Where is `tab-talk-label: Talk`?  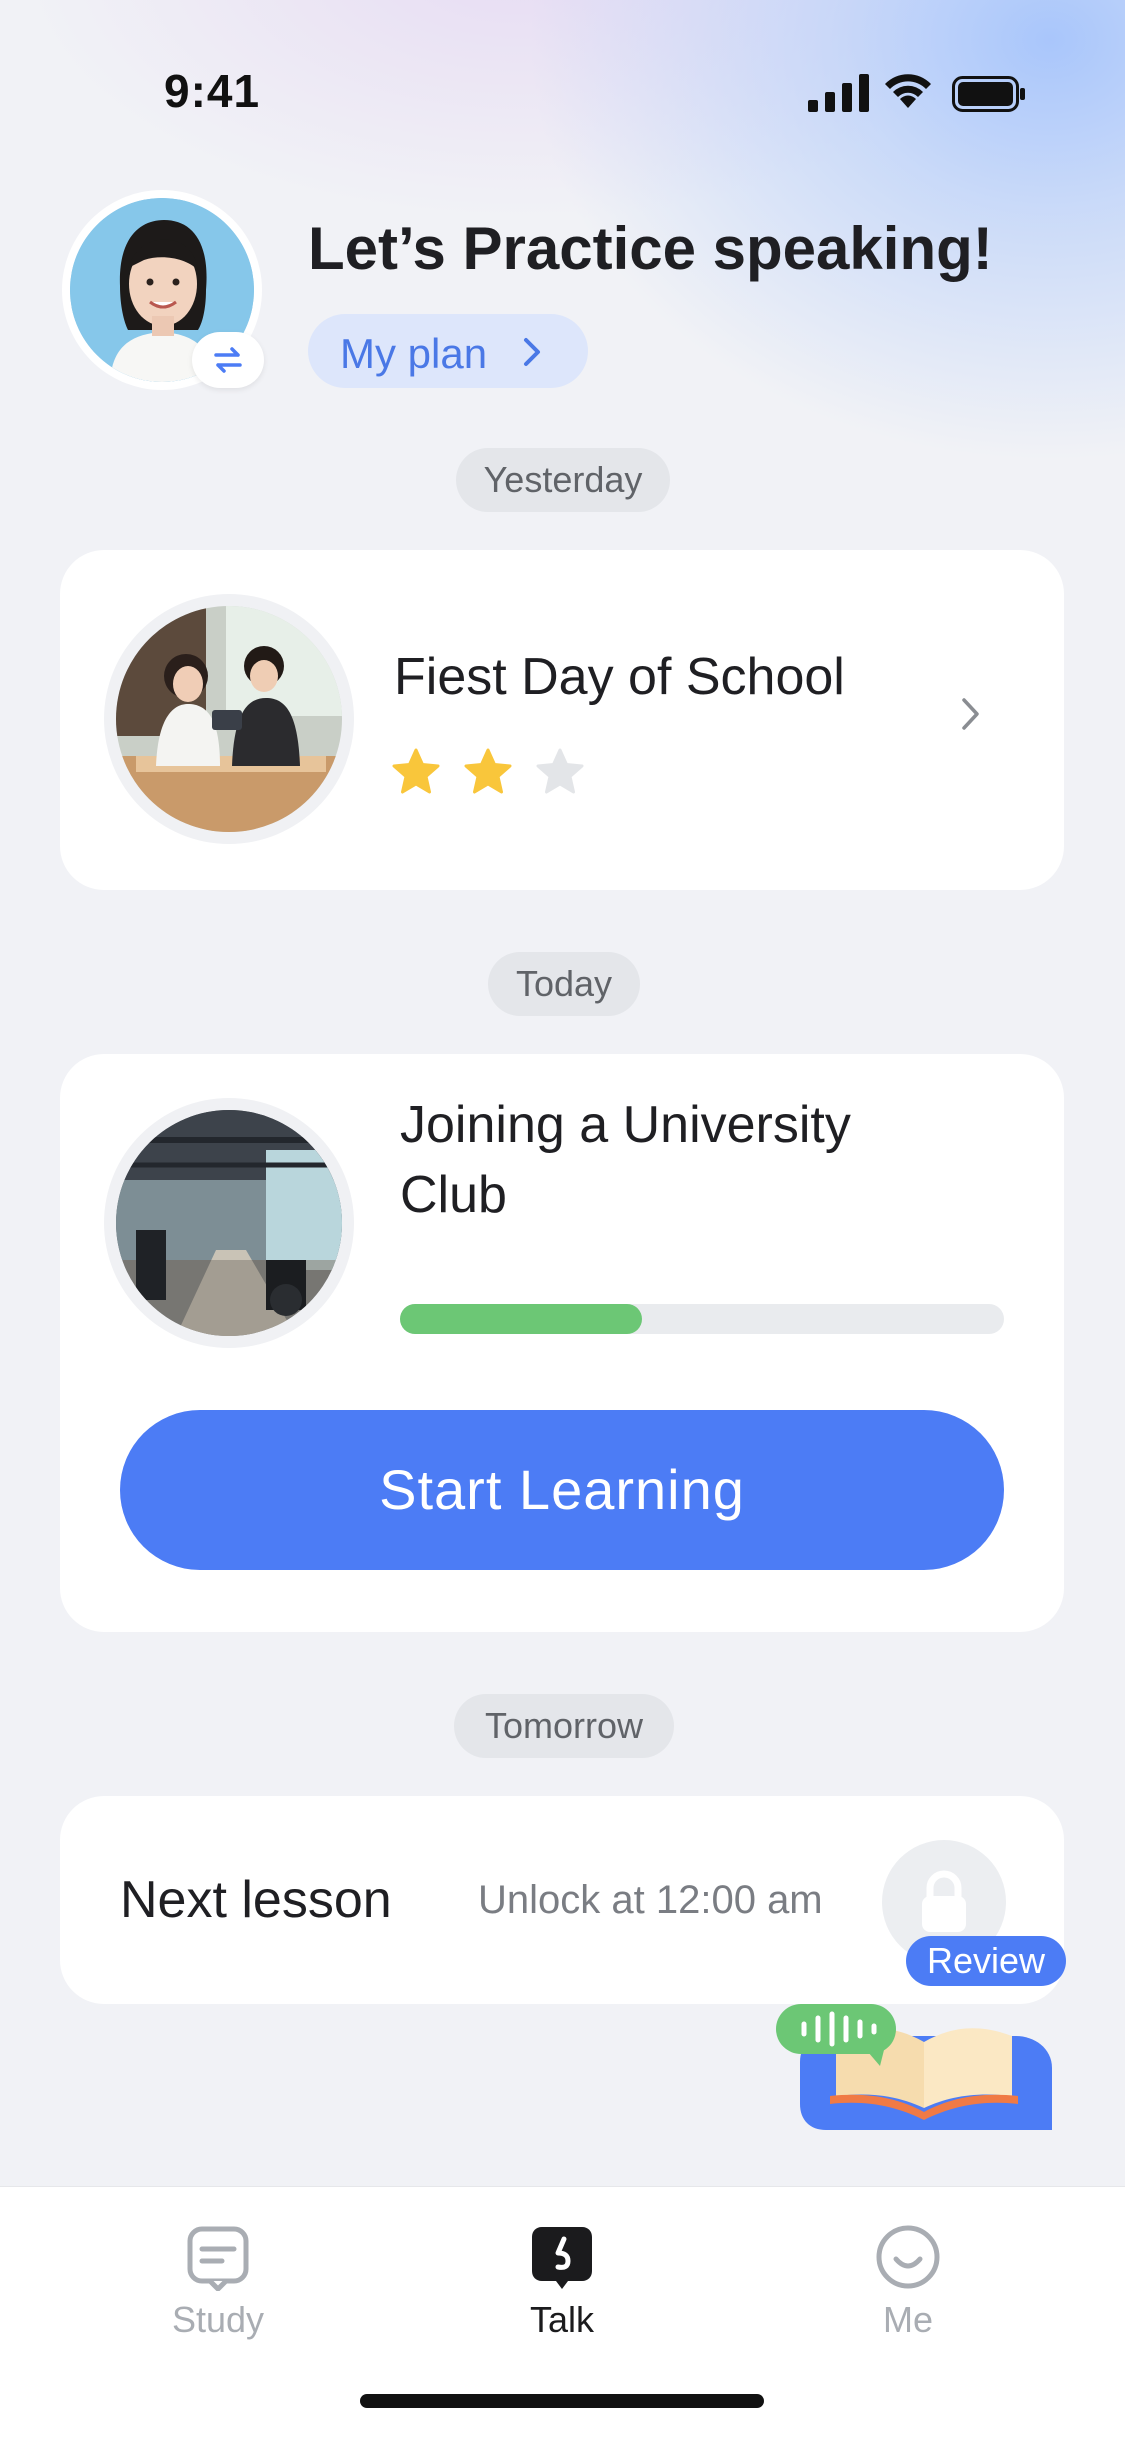 tab-talk-label: Talk is located at coordinates (562, 2319).